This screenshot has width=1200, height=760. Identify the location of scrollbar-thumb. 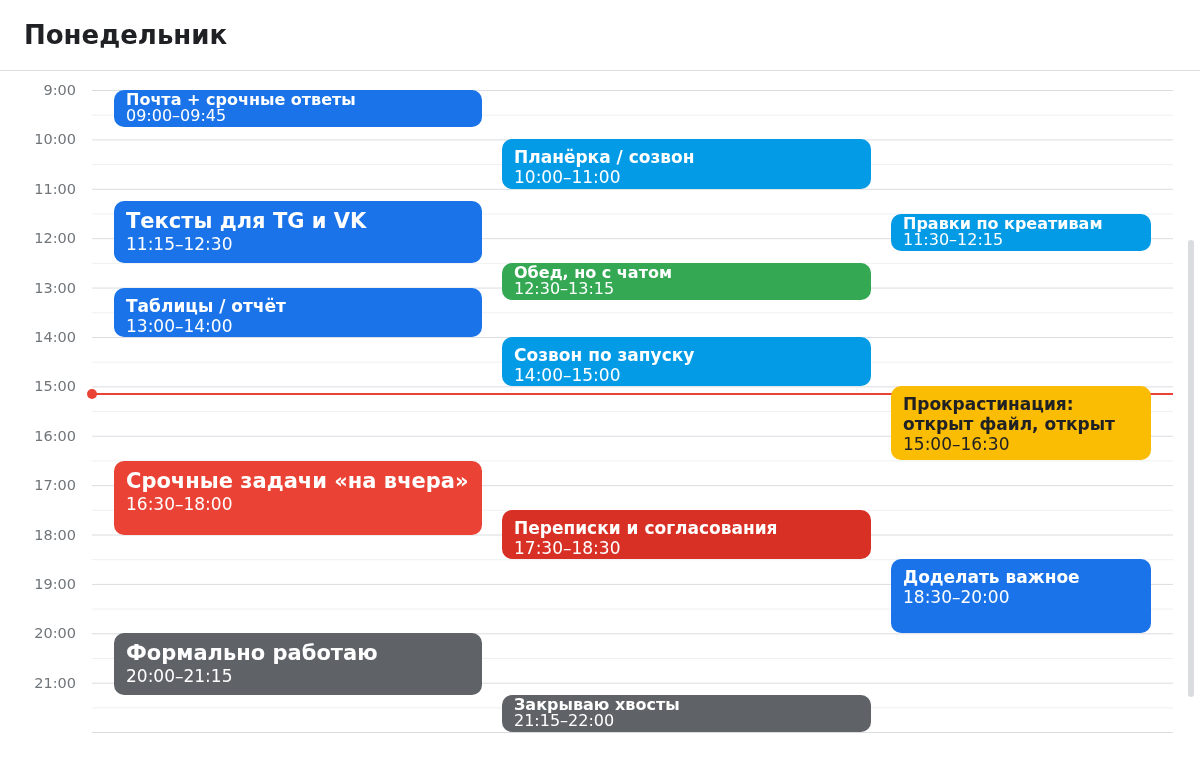
(1191, 468).